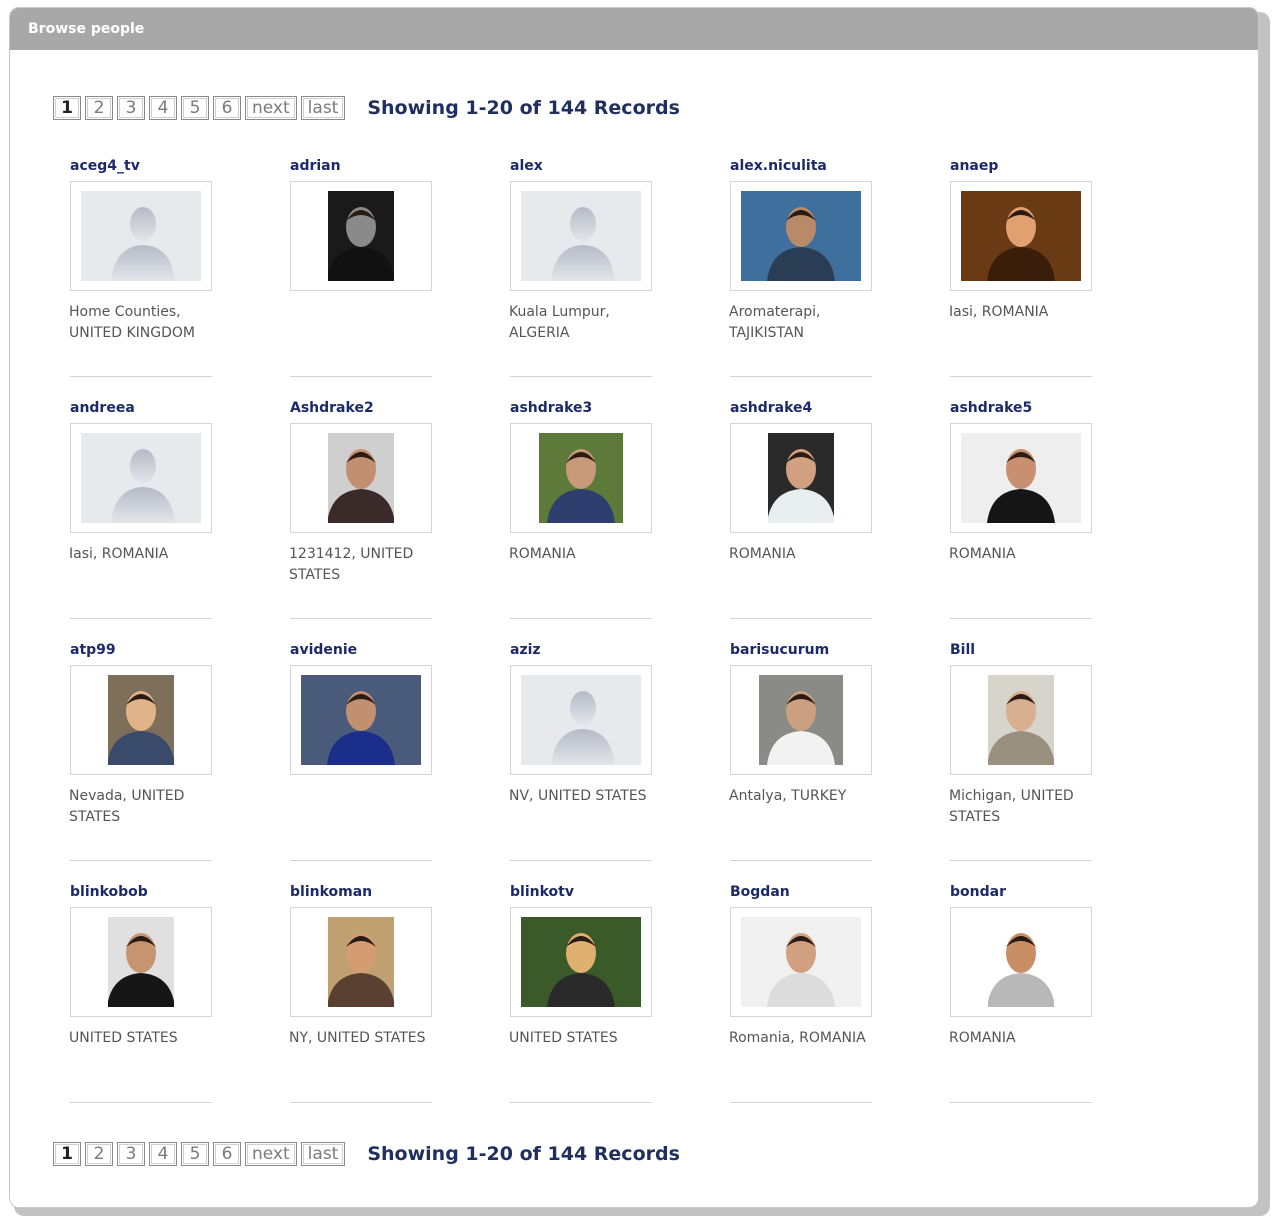 The image size is (1272, 1218). What do you see at coordinates (132, 322) in the screenshot?
I see `person-location: Home Counties, UNITED KINGDOM` at bounding box center [132, 322].